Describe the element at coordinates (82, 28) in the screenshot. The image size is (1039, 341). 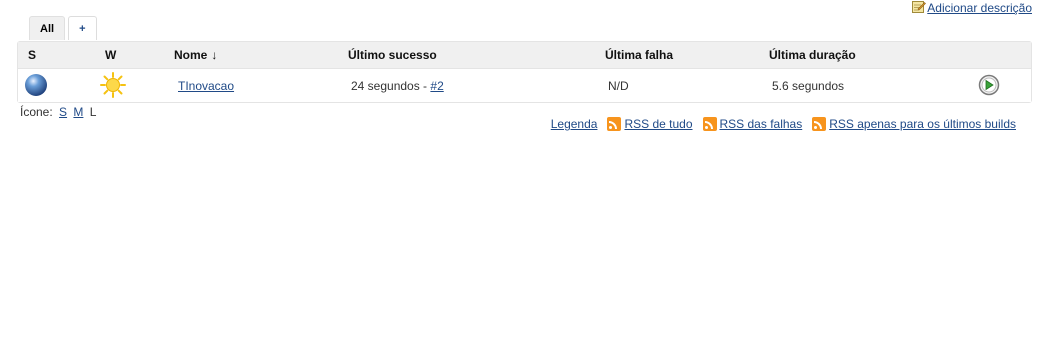
I see `tab-new-view: +` at that location.